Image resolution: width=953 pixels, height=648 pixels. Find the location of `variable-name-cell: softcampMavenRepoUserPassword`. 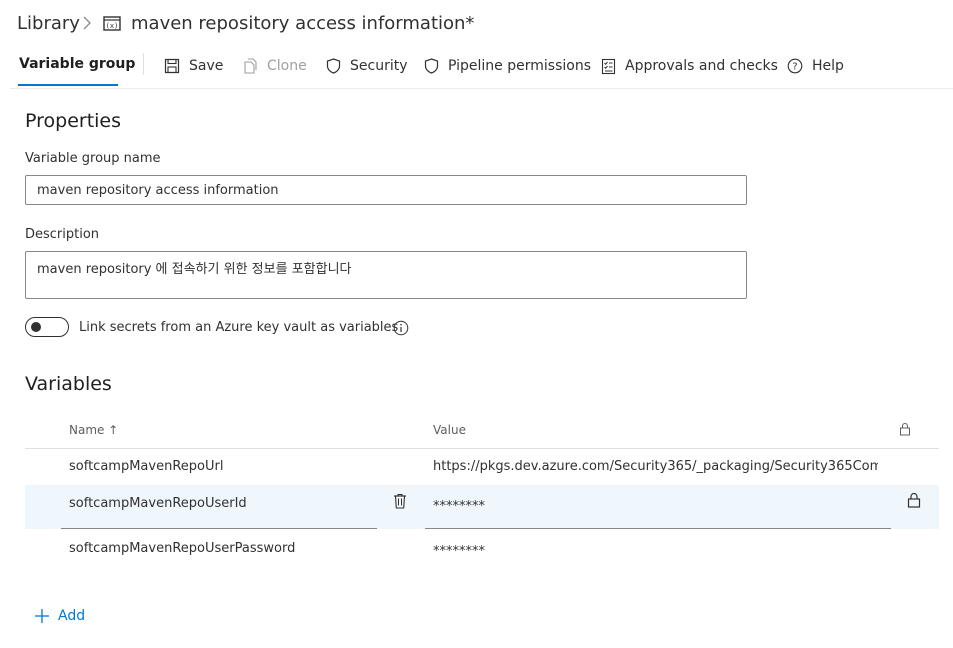

variable-name-cell: softcampMavenRepoUserPassword is located at coordinates (182, 548).